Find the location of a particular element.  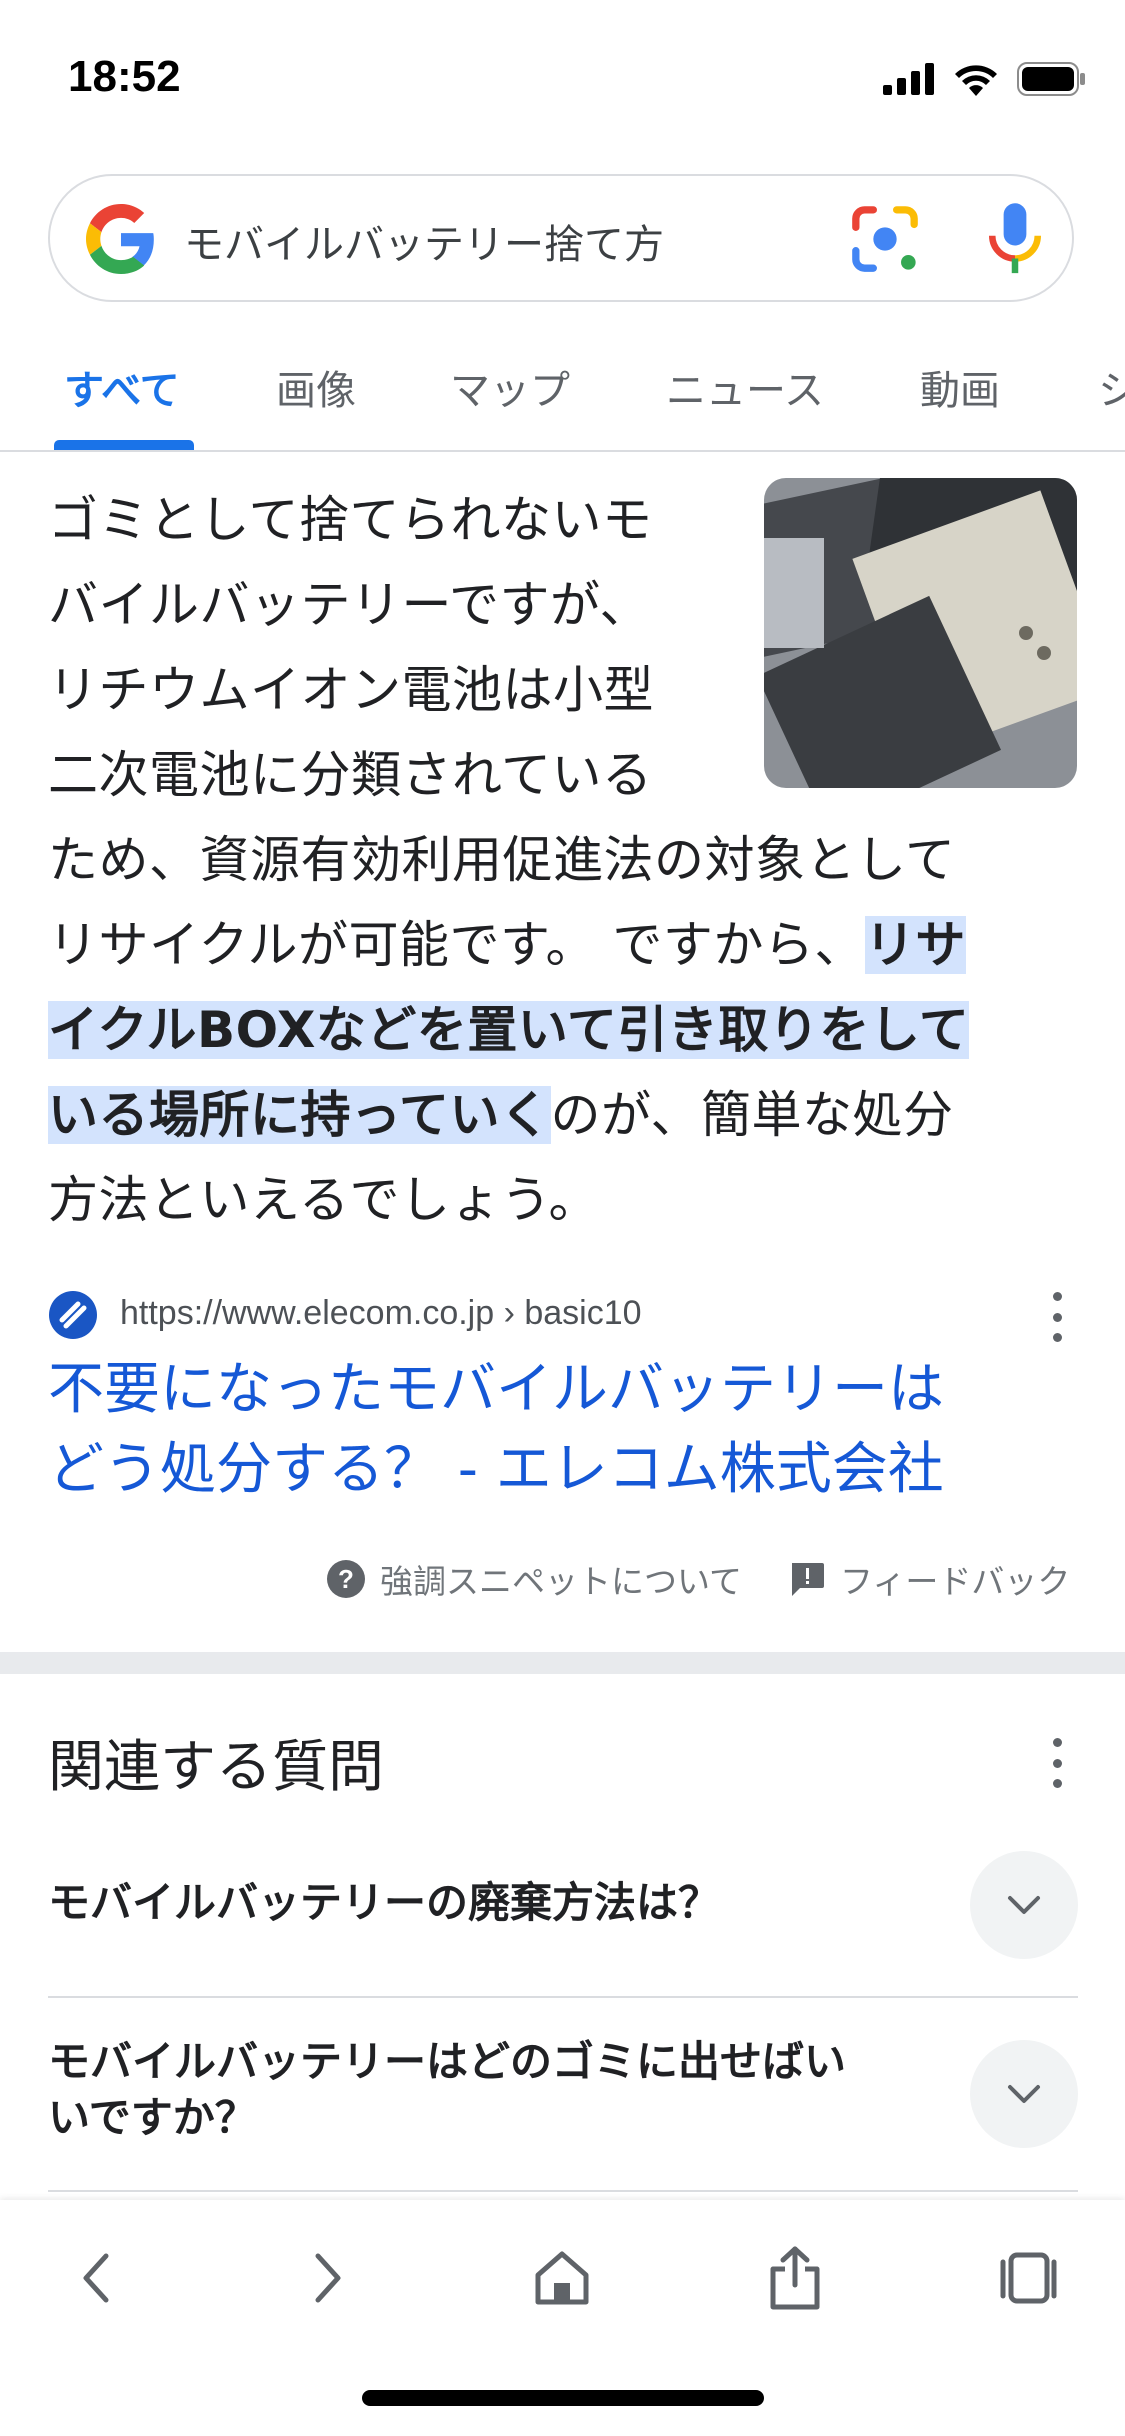

related-question-item: モバイルバッテリーの廃棄方法は？ is located at coordinates (563, 1905).